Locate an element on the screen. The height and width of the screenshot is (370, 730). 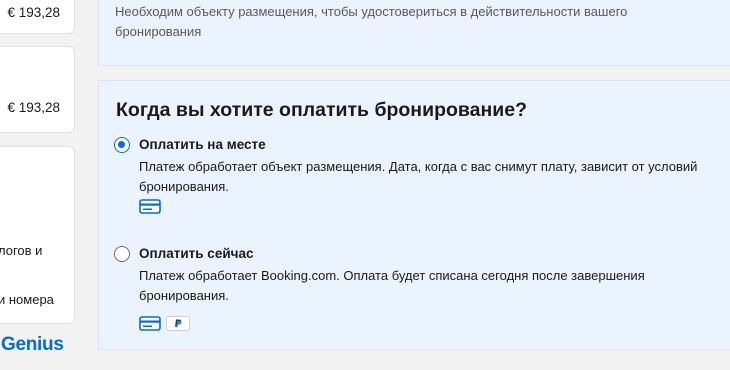
truncated-text: и номера is located at coordinates (27, 299).